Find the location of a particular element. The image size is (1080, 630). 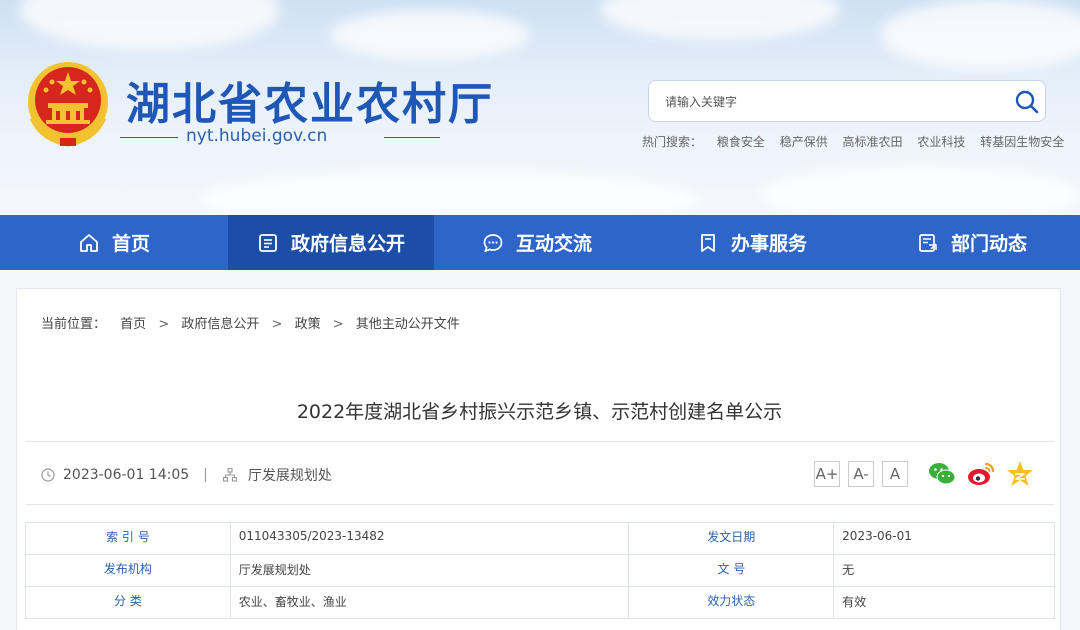

nav-item-news: 部门动态 is located at coordinates (972, 242).